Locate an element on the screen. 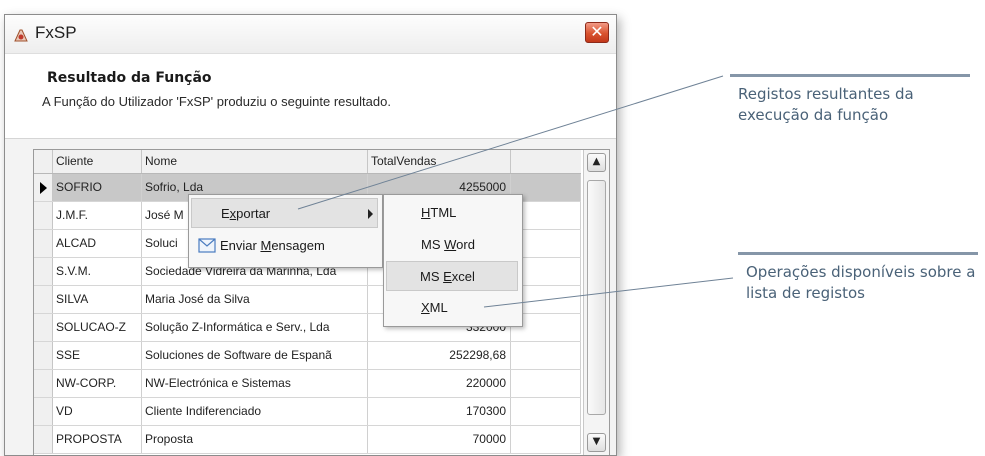 The image size is (985, 456). callout-line-operacoes is located at coordinates (608, 292).